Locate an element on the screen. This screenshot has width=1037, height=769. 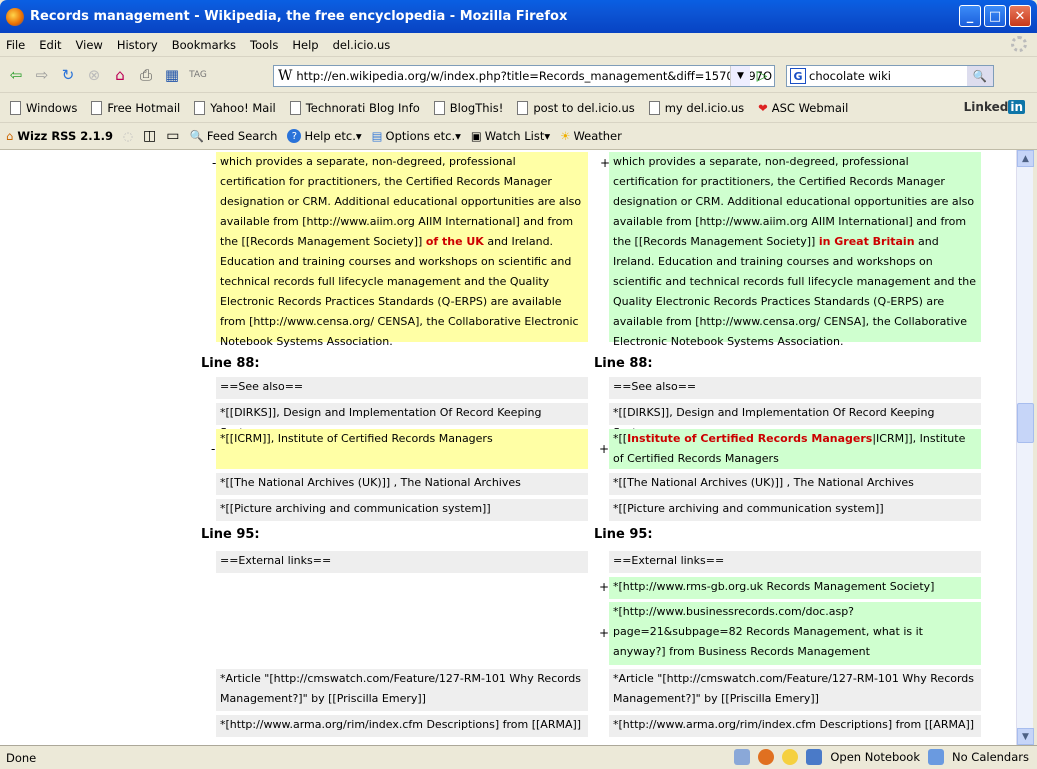
options-button: ▤ Options etc. ▾ is located at coordinates (416, 136).